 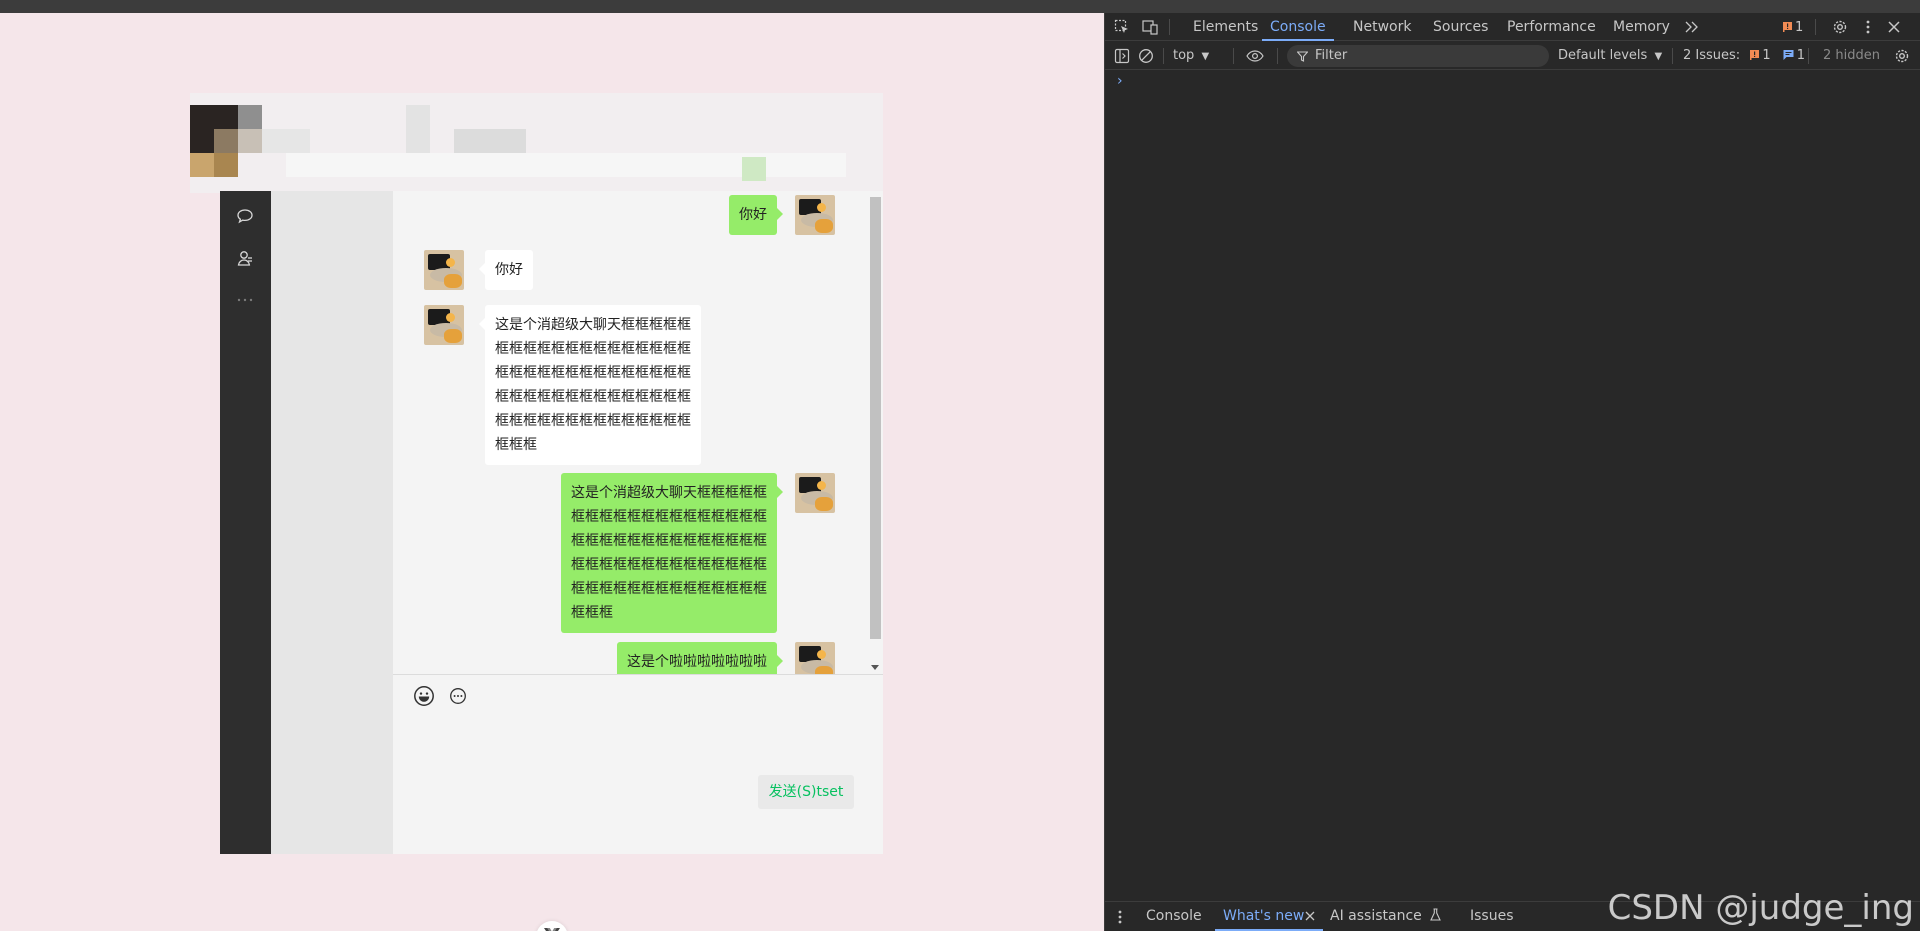 What do you see at coordinates (875, 418) in the screenshot?
I see `scroll-thumb` at bounding box center [875, 418].